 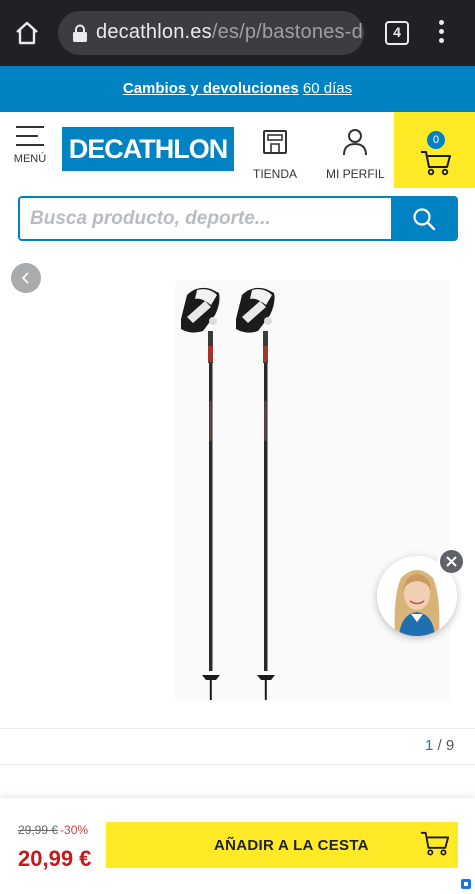 I want to click on search-box, so click(x=238, y=218).